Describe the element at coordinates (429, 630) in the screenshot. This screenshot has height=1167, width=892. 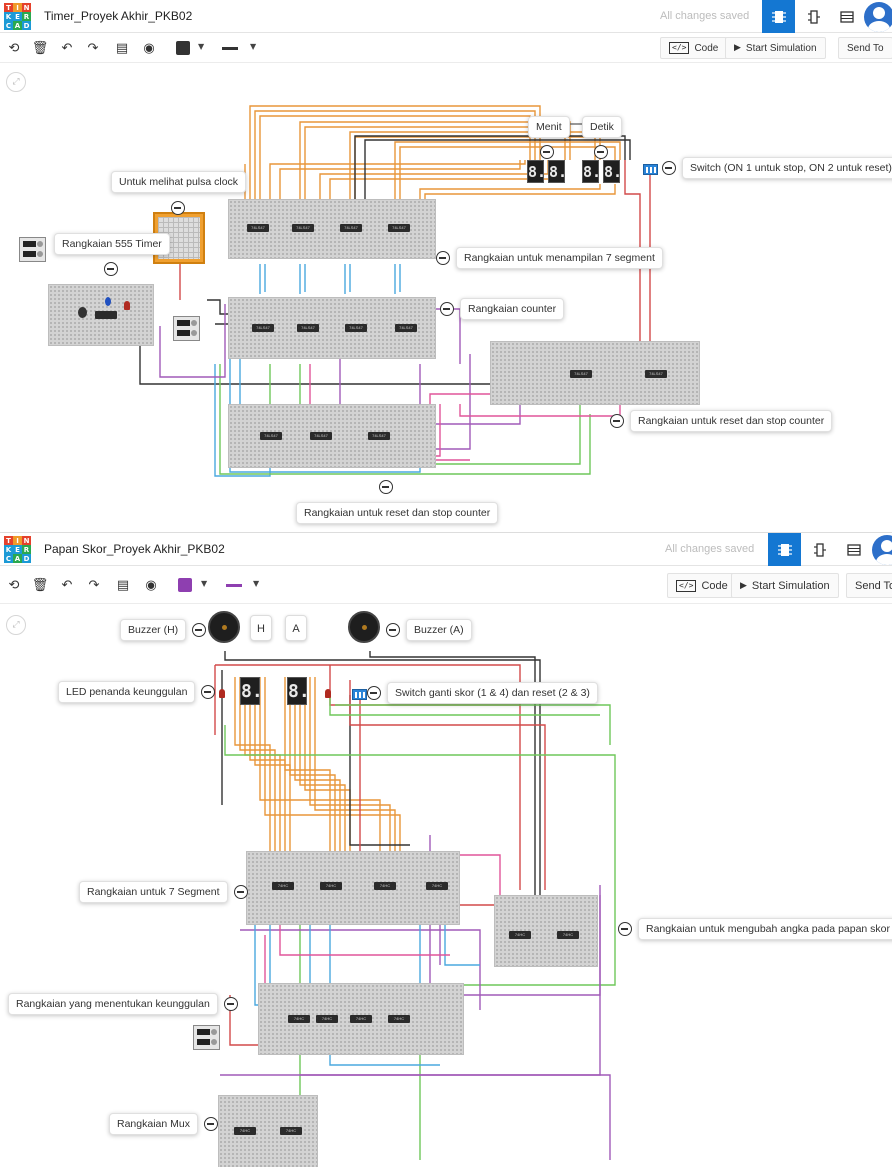
I see `note-buzzer-a: Buzzer (A)` at that location.